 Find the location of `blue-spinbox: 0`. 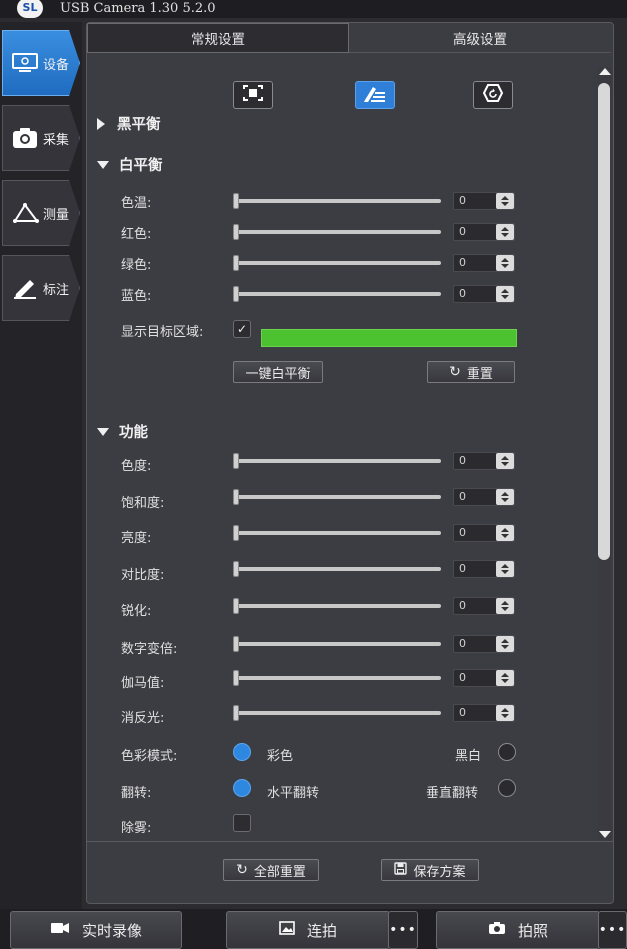

blue-spinbox: 0 is located at coordinates (484, 294).